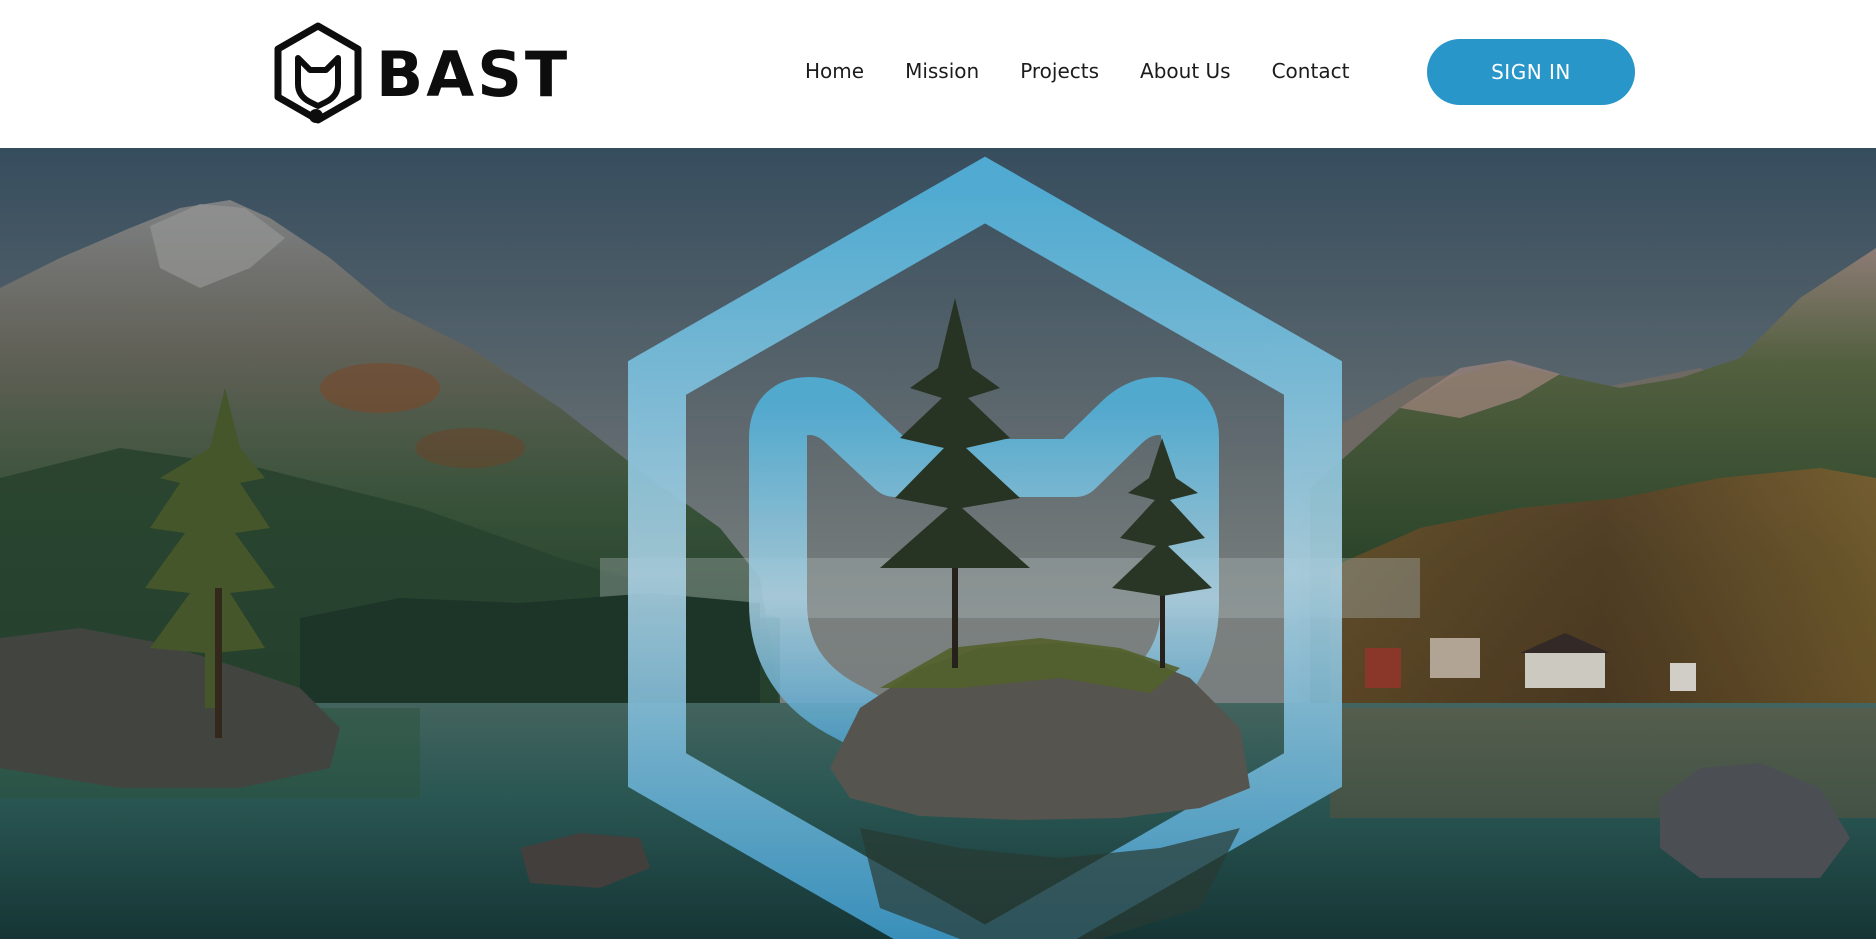  I want to click on hex-cat-icon, so click(318, 73).